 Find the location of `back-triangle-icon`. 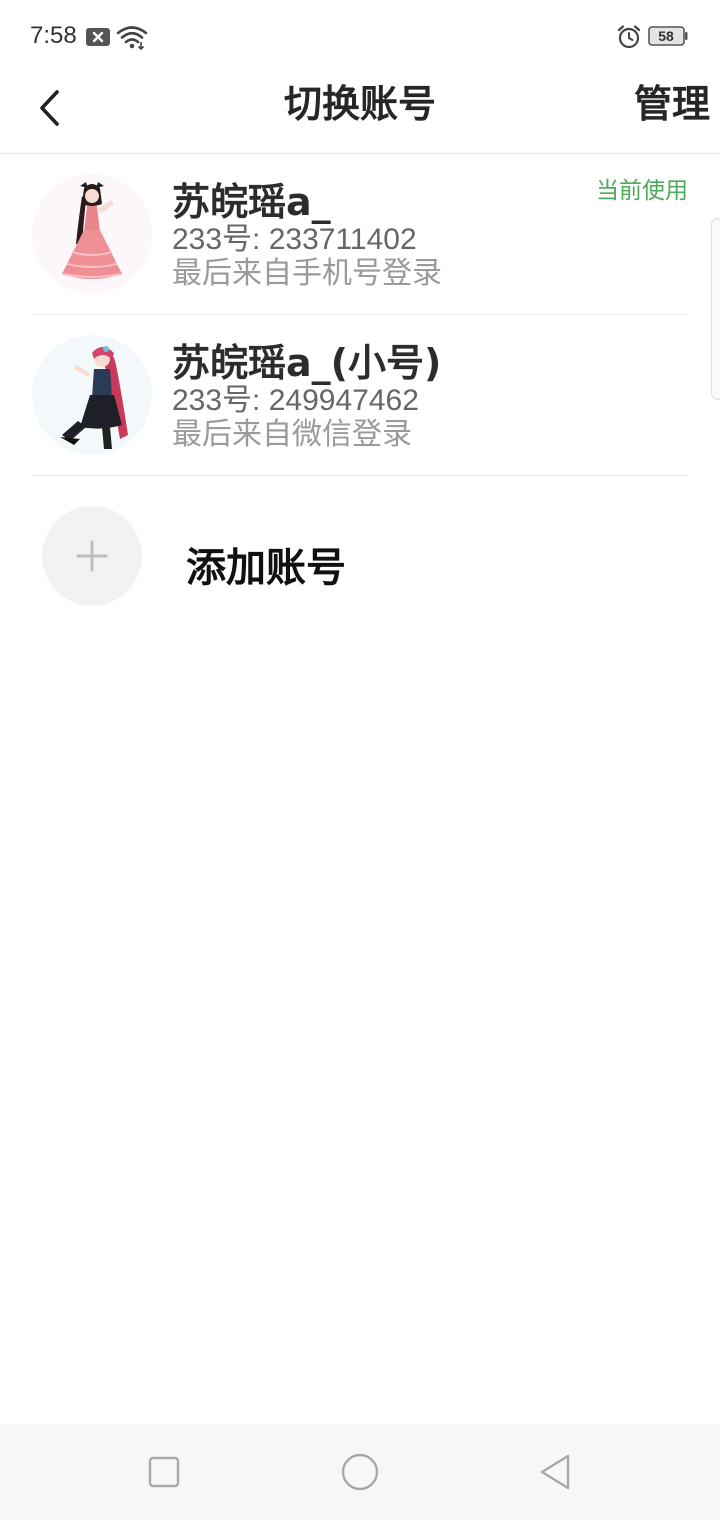

back-triangle-icon is located at coordinates (556, 1472).